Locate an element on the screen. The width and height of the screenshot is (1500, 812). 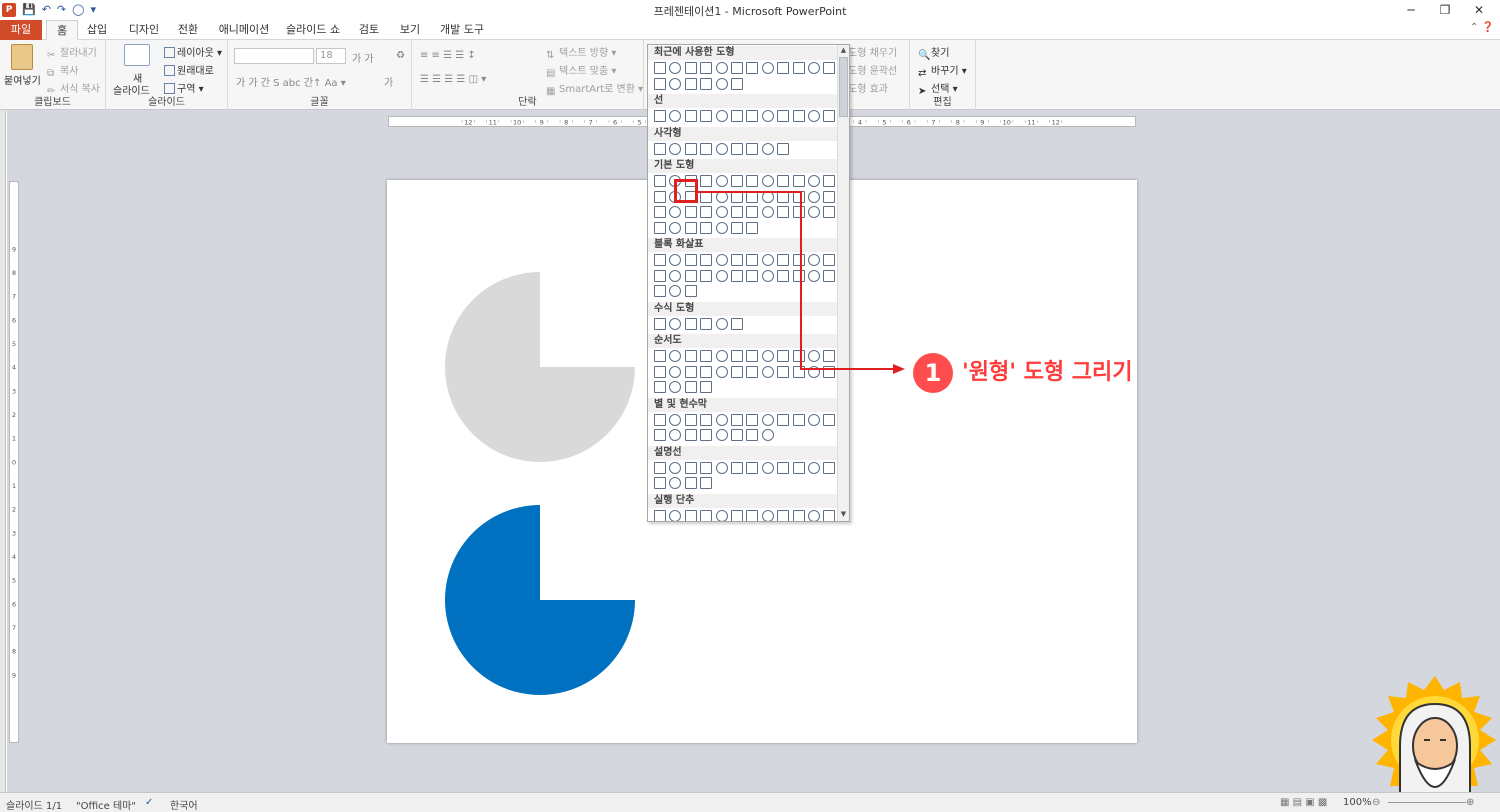
gallery-scrollbar: ▲ ▼ is located at coordinates (843, 283).